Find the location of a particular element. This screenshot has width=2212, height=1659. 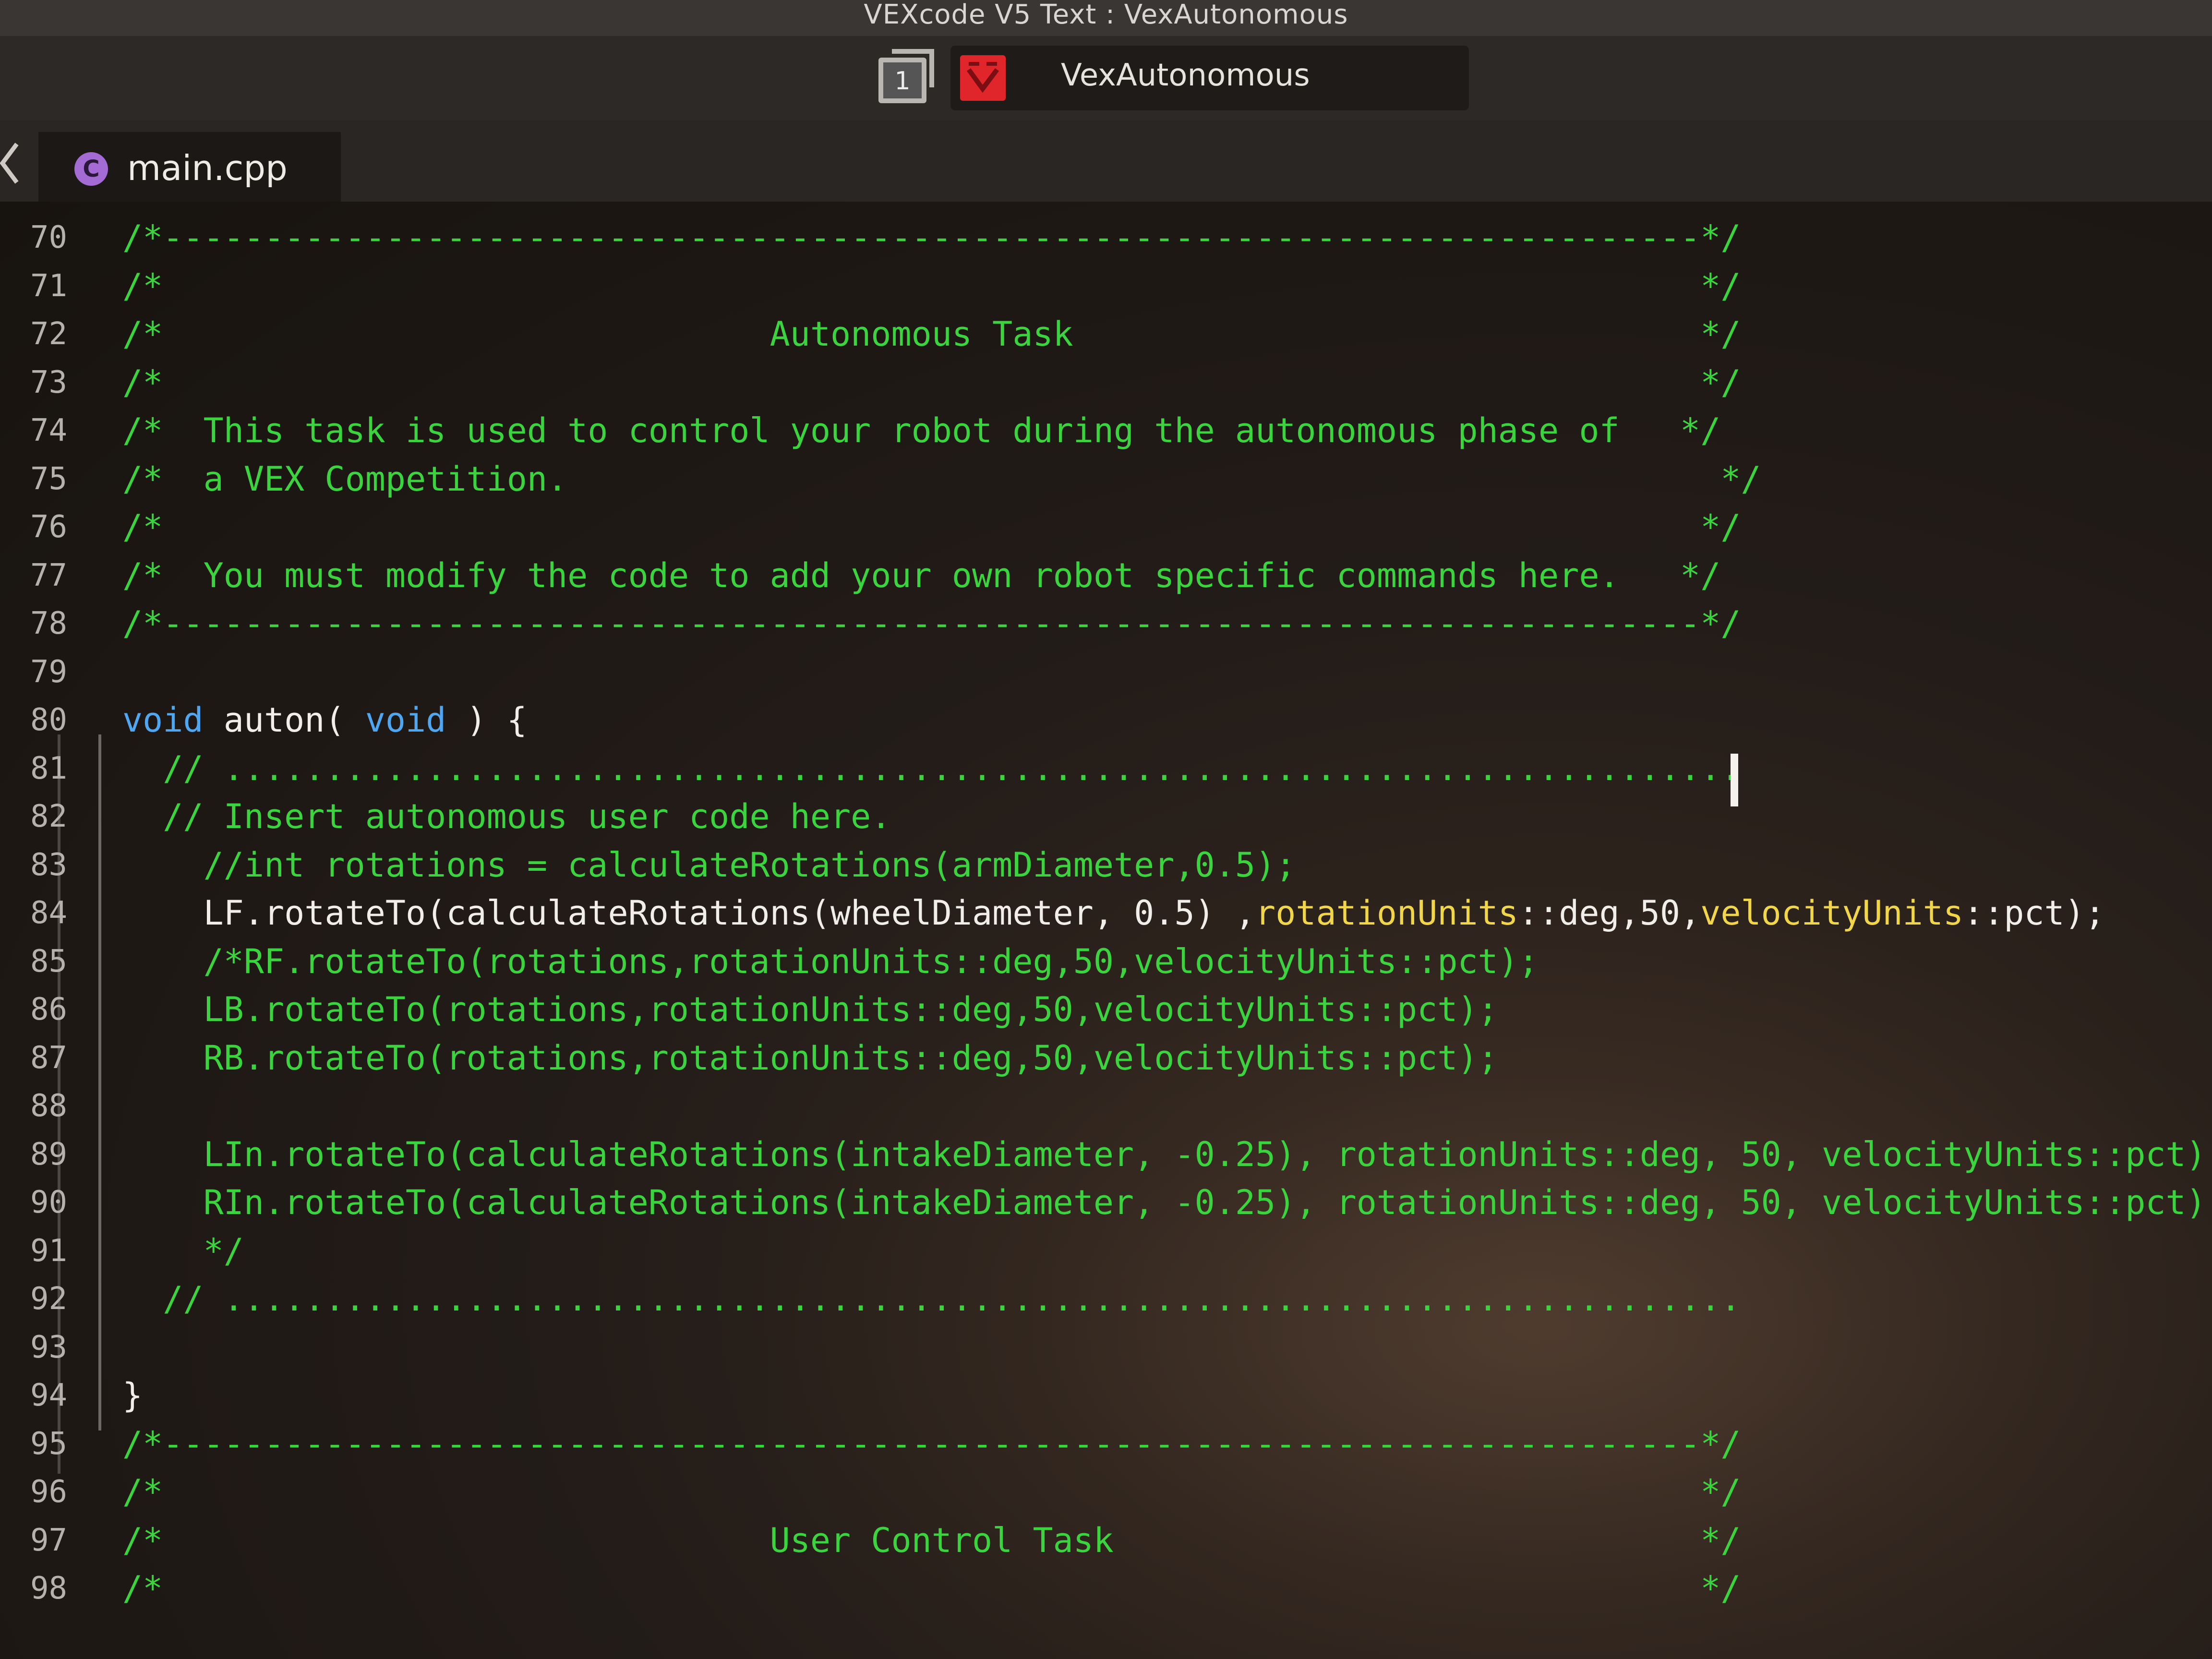

line-number: 93 is located at coordinates (48, 1347).